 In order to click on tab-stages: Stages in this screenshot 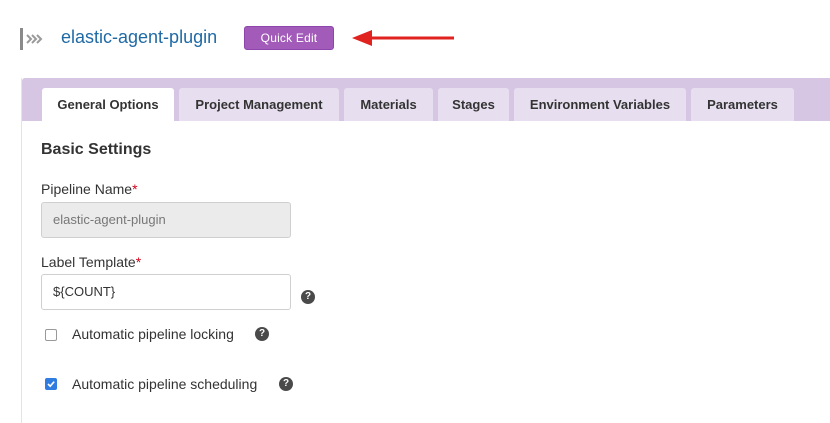, I will do `click(473, 104)`.